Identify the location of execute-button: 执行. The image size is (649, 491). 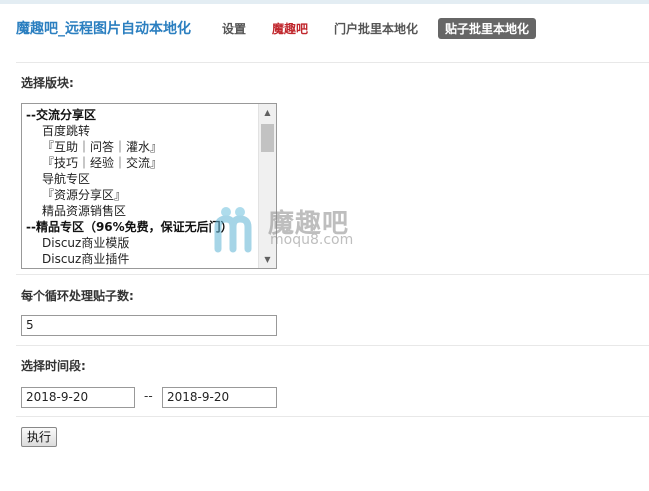
(39, 437).